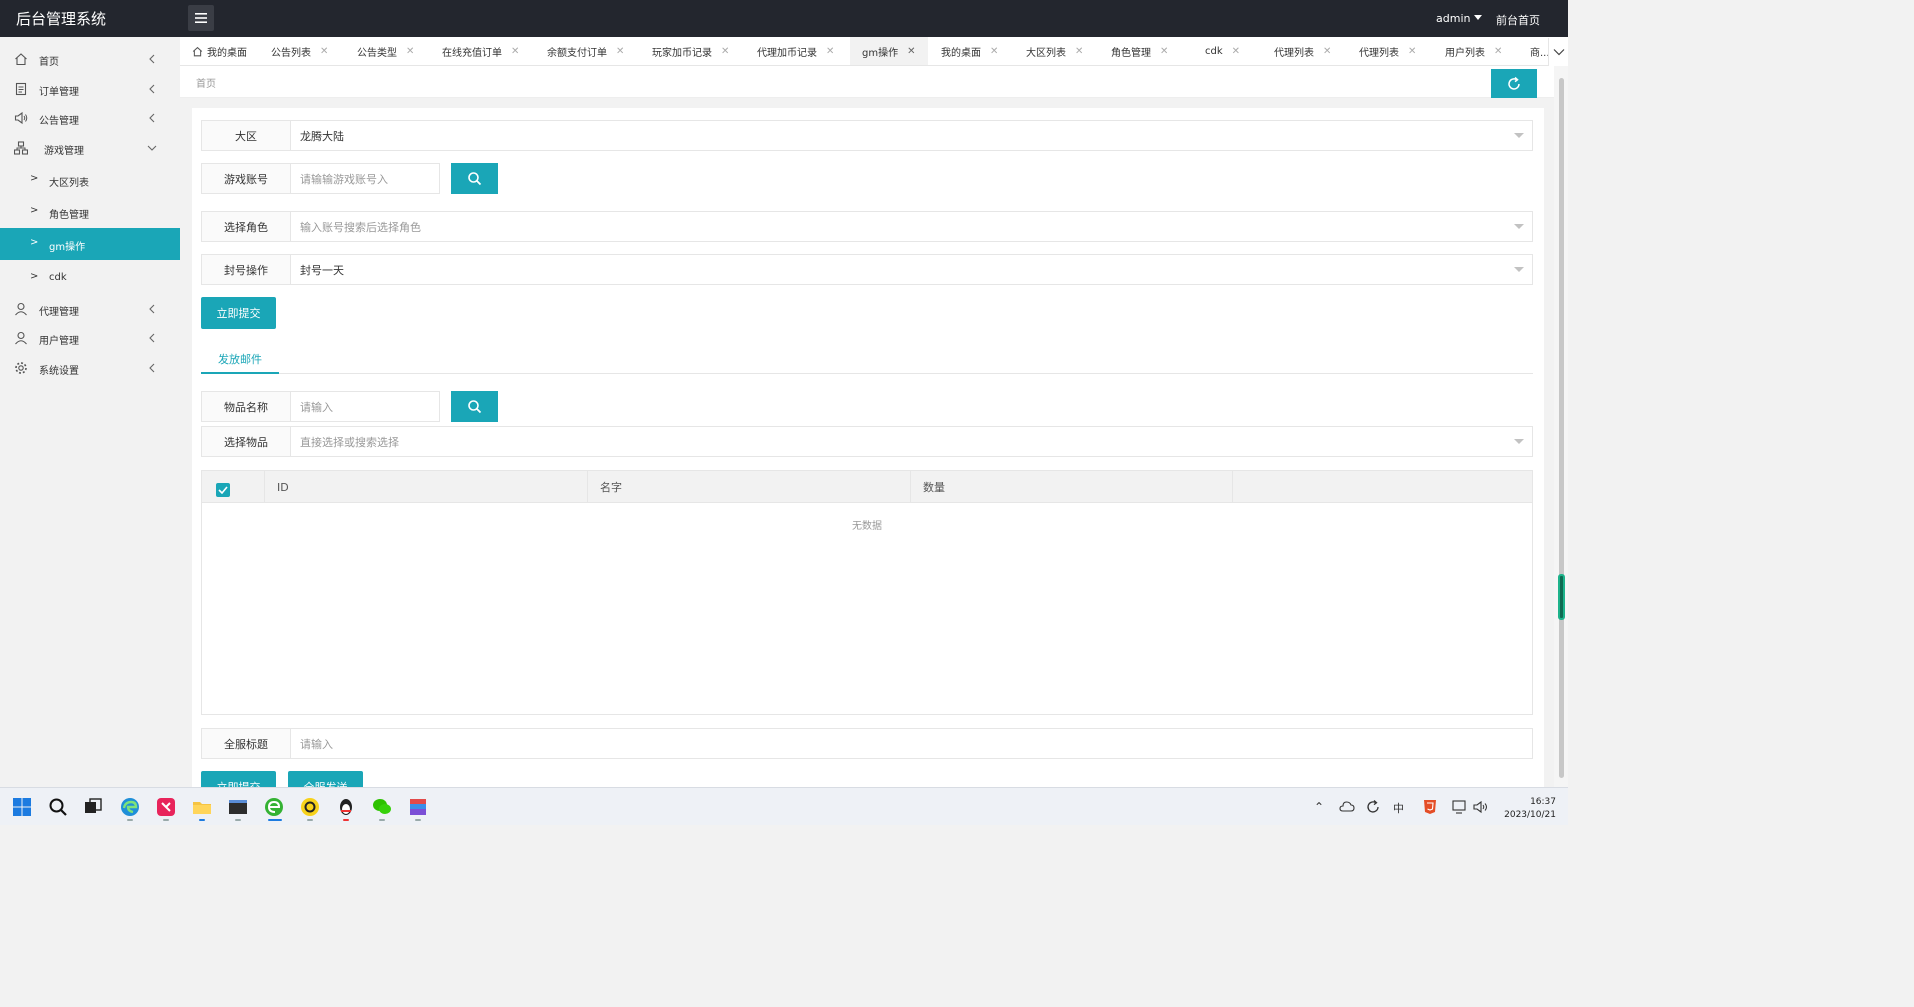 This screenshot has width=1914, height=1007. What do you see at coordinates (911, 135) in the screenshot?
I see `region-select: 龙腾大陆` at bounding box center [911, 135].